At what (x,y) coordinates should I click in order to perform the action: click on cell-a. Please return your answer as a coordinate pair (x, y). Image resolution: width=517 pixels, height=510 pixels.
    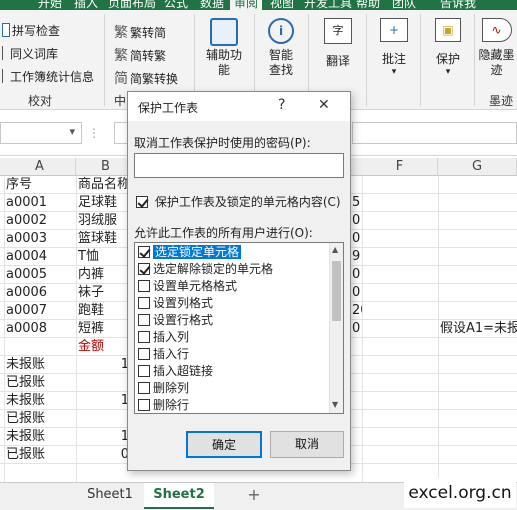
    Looking at the image, I should click on (41, 347).